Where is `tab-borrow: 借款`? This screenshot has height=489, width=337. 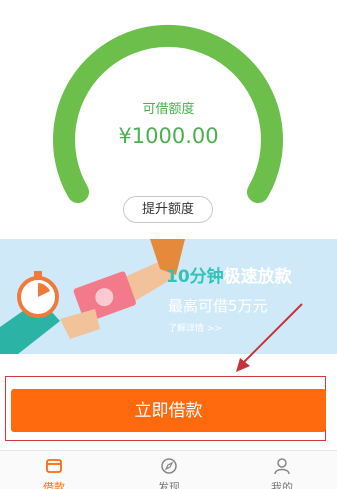
tab-borrow: 借款 is located at coordinates (54, 470).